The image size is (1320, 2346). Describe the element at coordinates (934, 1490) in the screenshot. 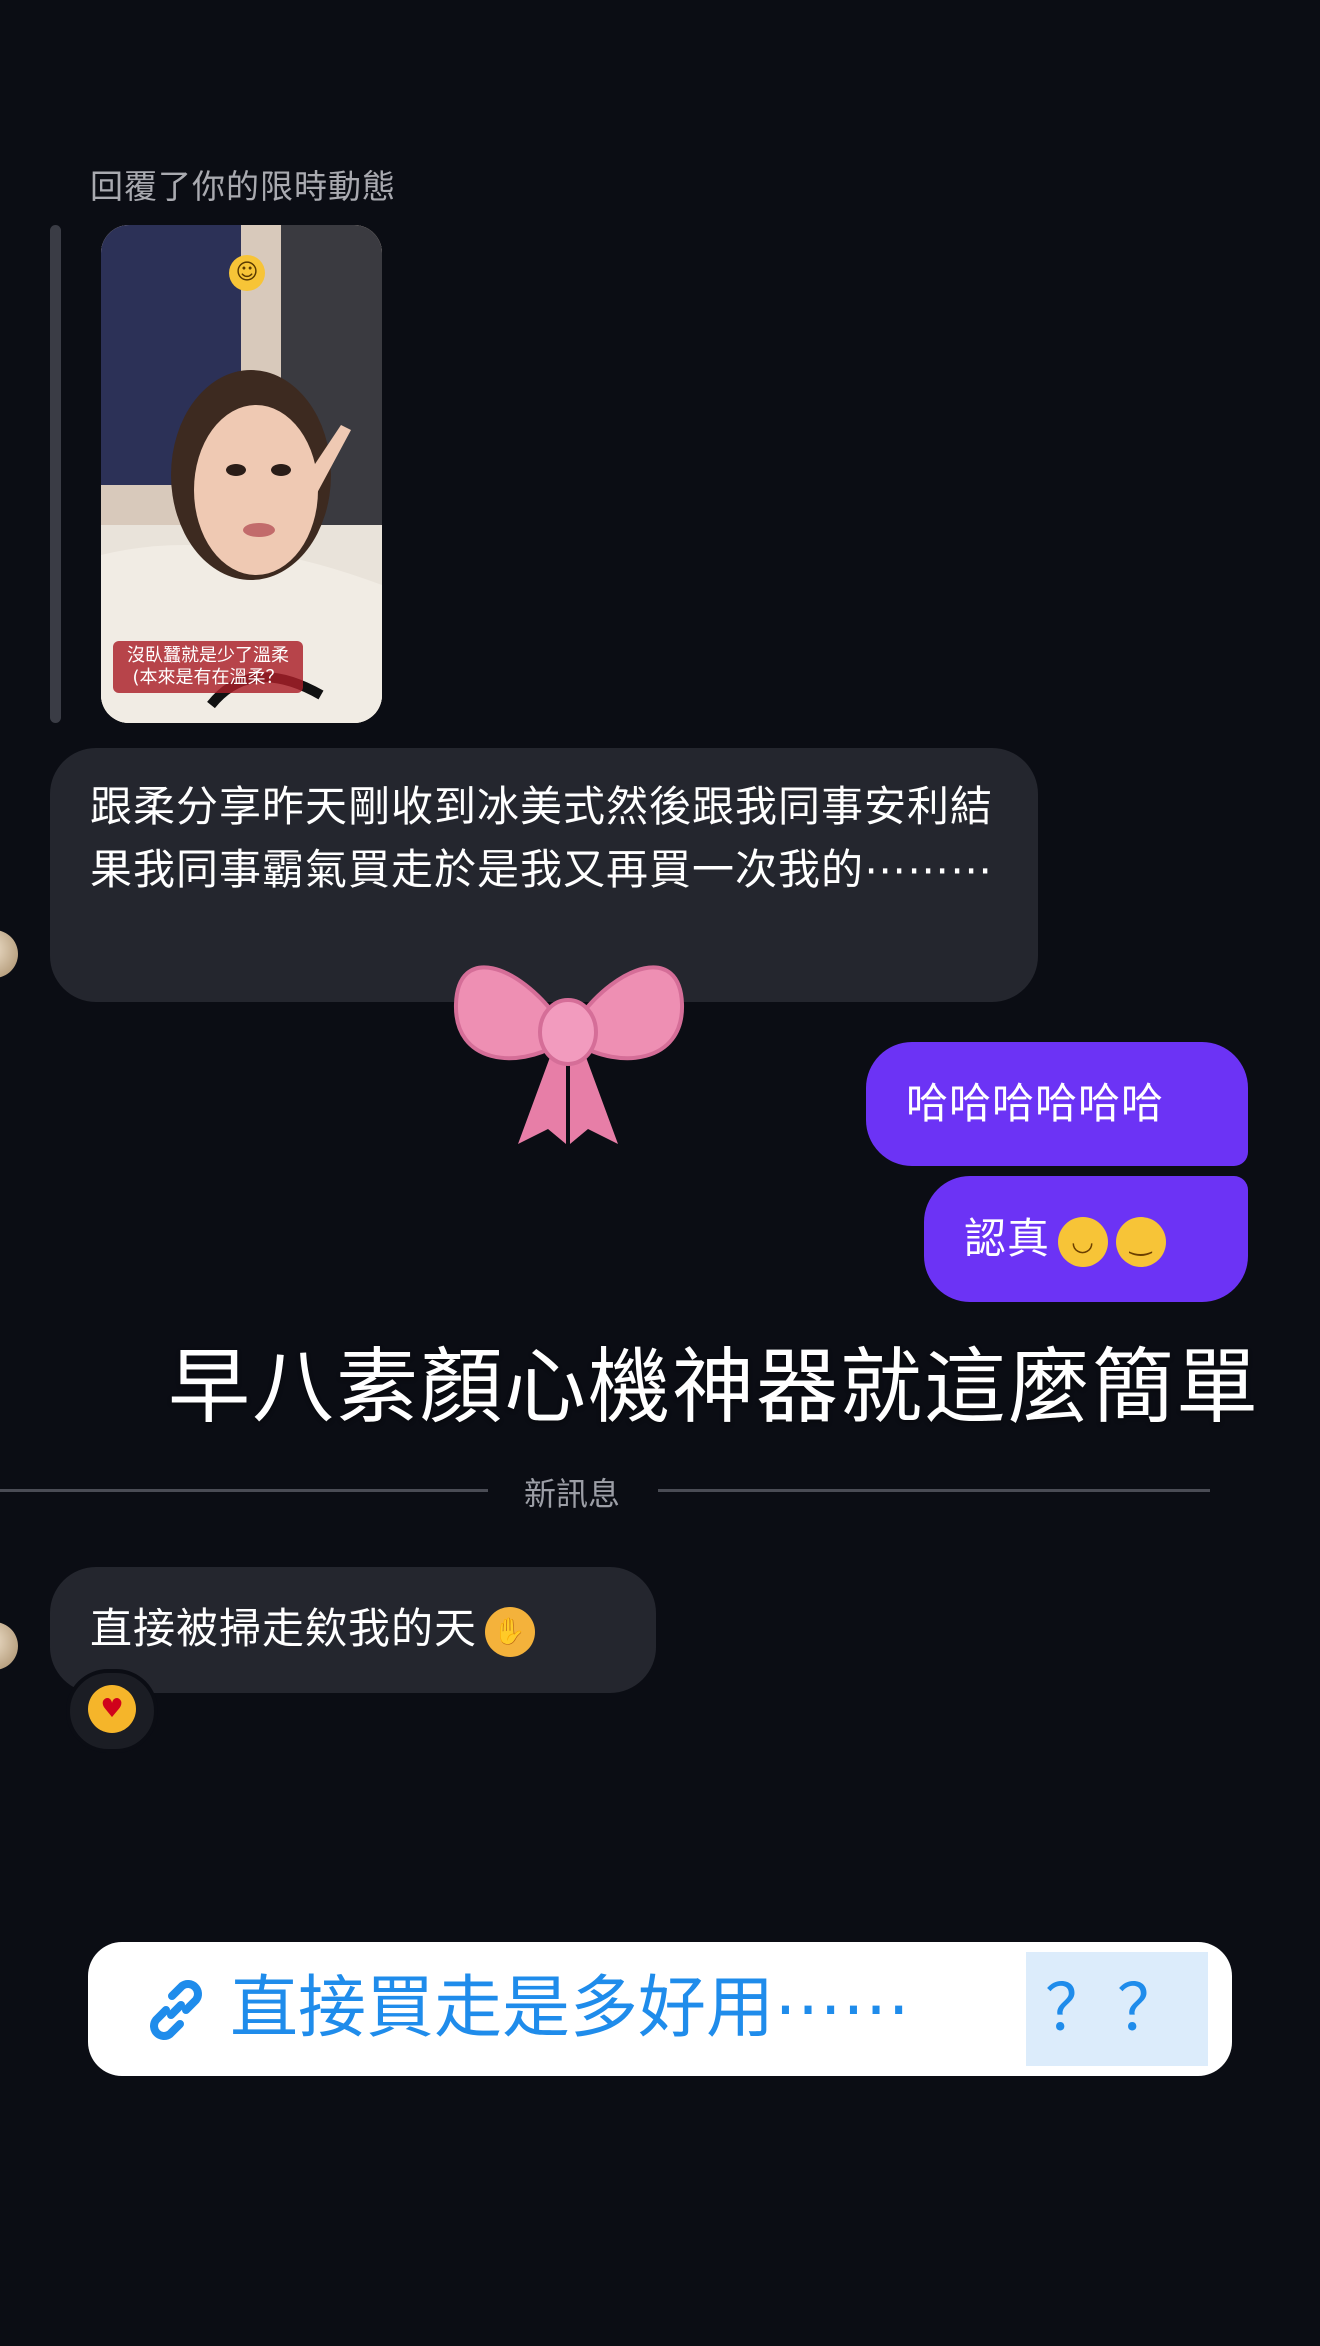

I see `divider-line-right` at that location.